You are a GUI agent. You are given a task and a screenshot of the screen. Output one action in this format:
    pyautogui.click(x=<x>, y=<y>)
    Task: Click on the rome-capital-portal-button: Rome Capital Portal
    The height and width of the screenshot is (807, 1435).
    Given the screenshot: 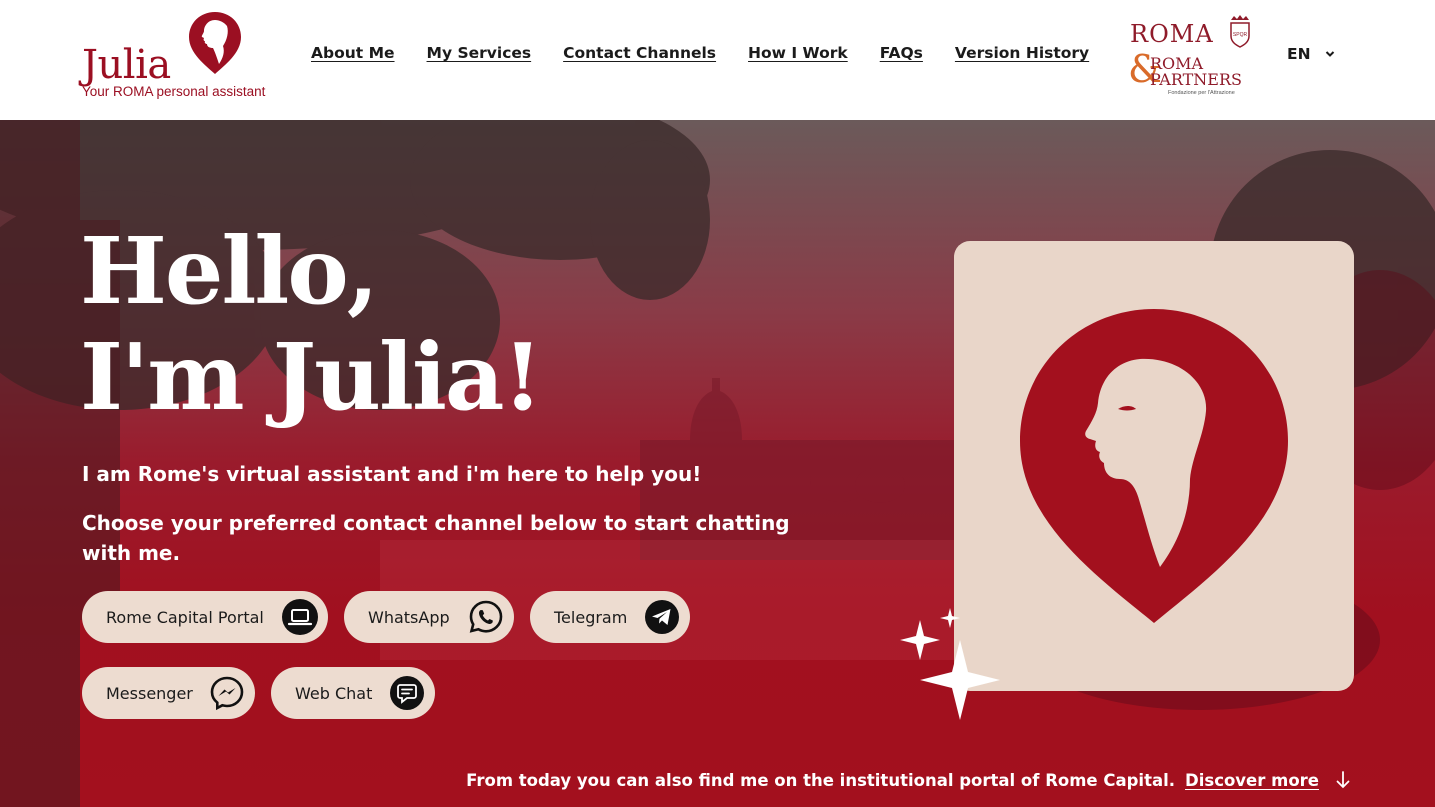 What is the action you would take?
    pyautogui.click(x=205, y=617)
    